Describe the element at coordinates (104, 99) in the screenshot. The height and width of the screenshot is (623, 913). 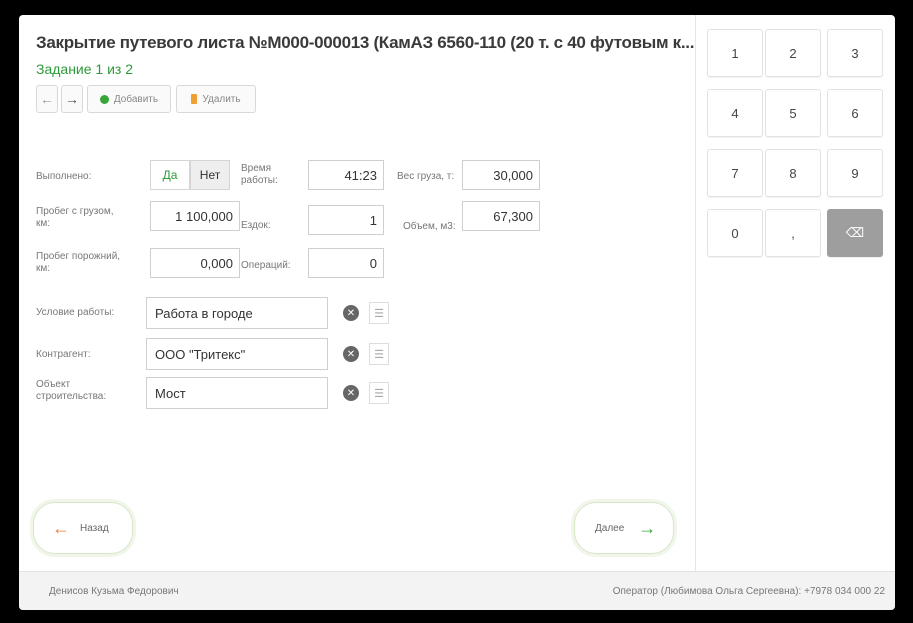
I see `plus-circle-icon` at that location.